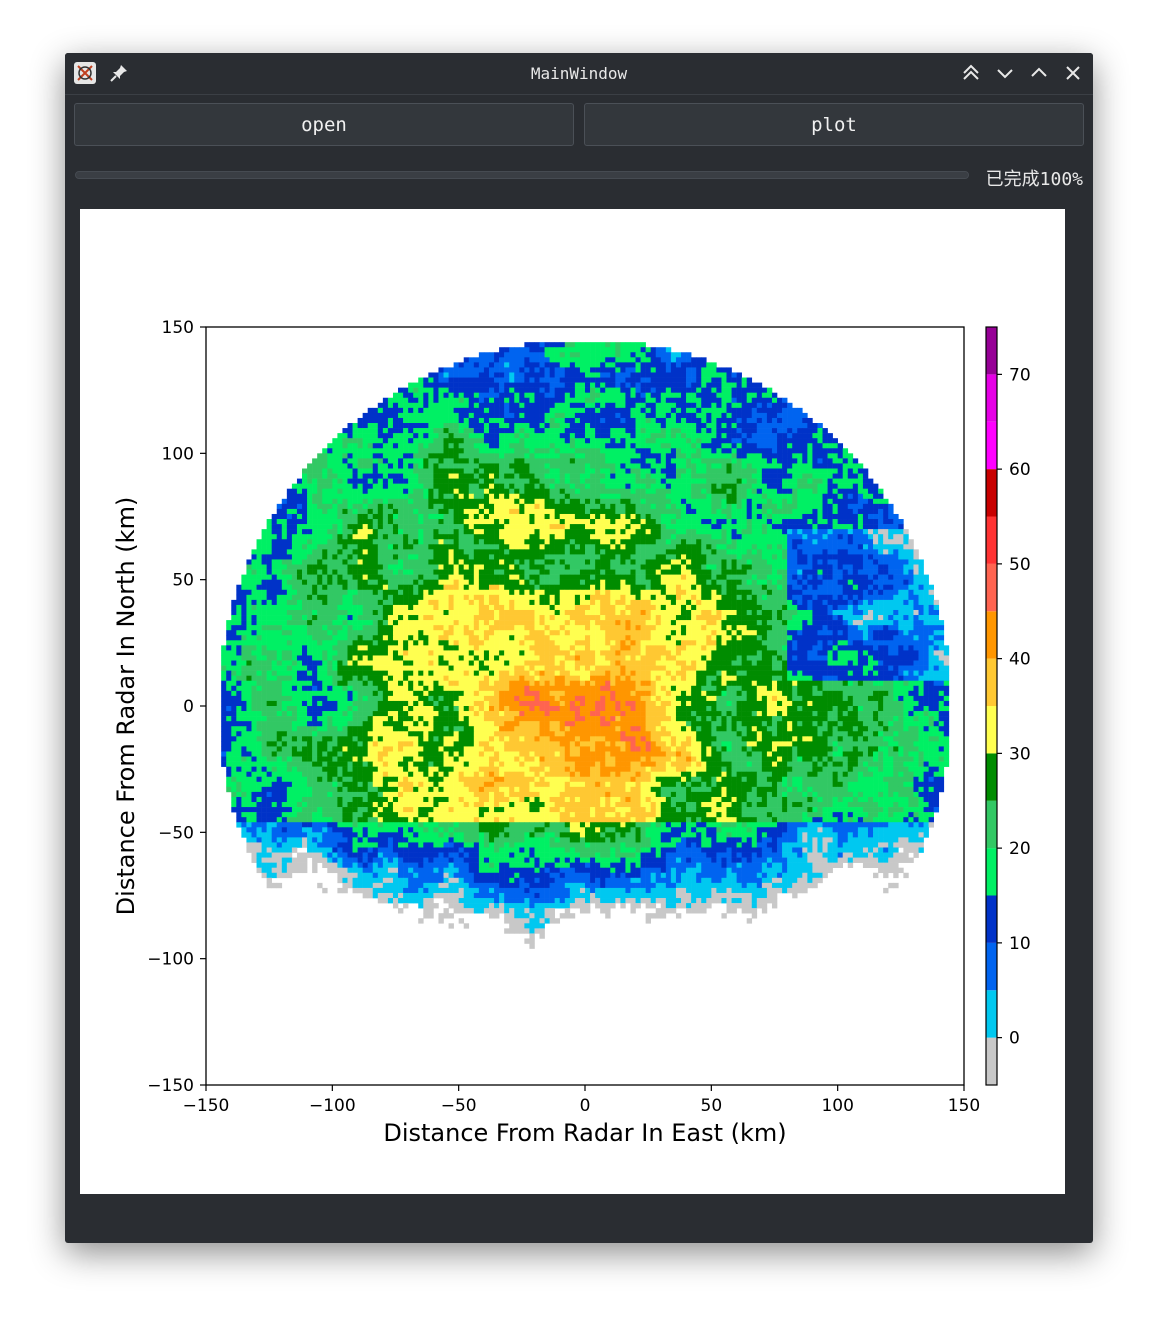 The width and height of the screenshot is (1158, 1320). What do you see at coordinates (834, 124) in the screenshot?
I see `plot-button: plot` at bounding box center [834, 124].